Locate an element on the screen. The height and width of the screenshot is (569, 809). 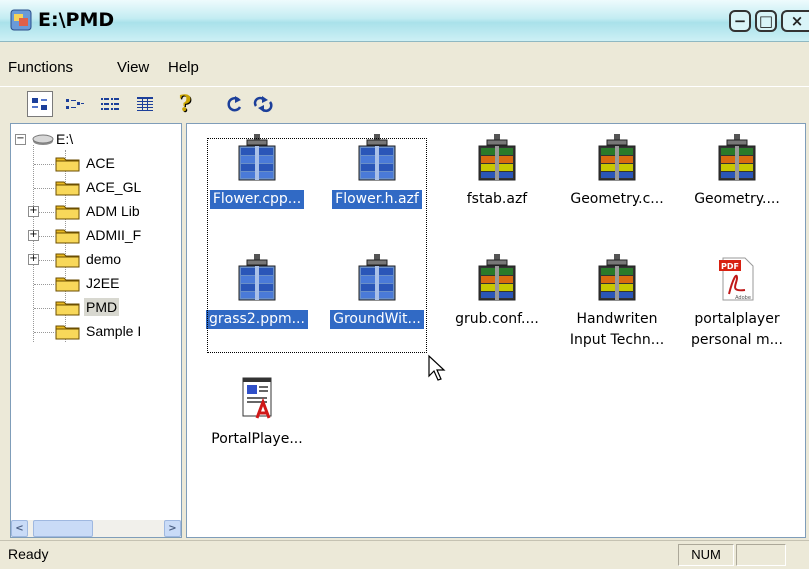
tree-item-label: Sample I is located at coordinates (114, 331).